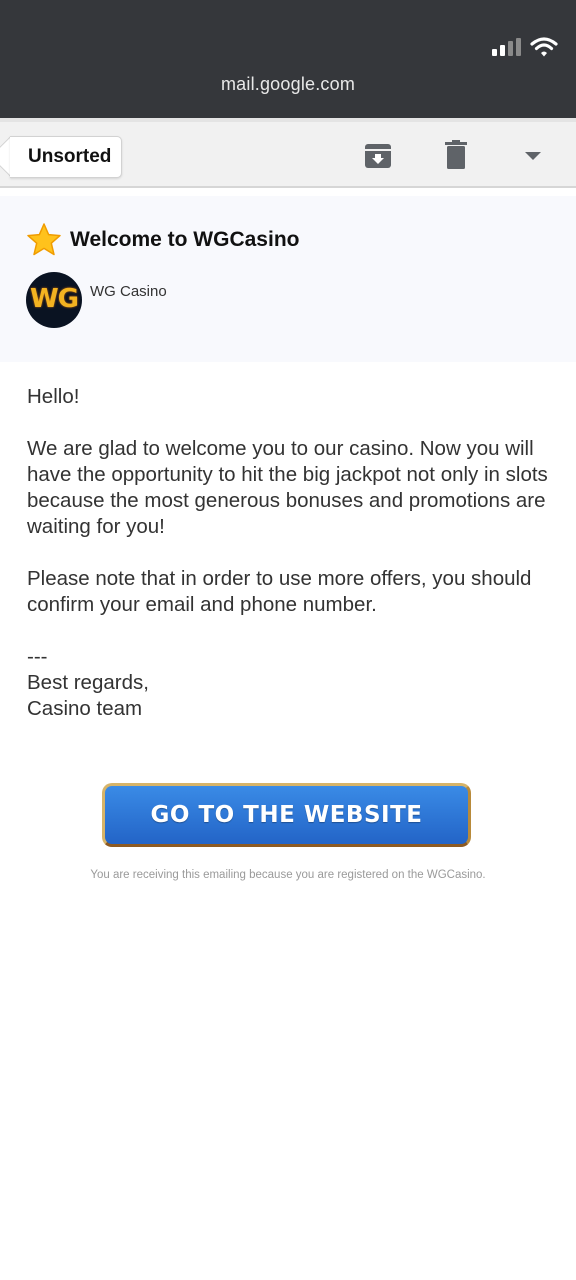 The image size is (576, 1280). Describe the element at coordinates (286, 815) in the screenshot. I see `go-to-website-button: GO TO THE WEBSITE` at that location.